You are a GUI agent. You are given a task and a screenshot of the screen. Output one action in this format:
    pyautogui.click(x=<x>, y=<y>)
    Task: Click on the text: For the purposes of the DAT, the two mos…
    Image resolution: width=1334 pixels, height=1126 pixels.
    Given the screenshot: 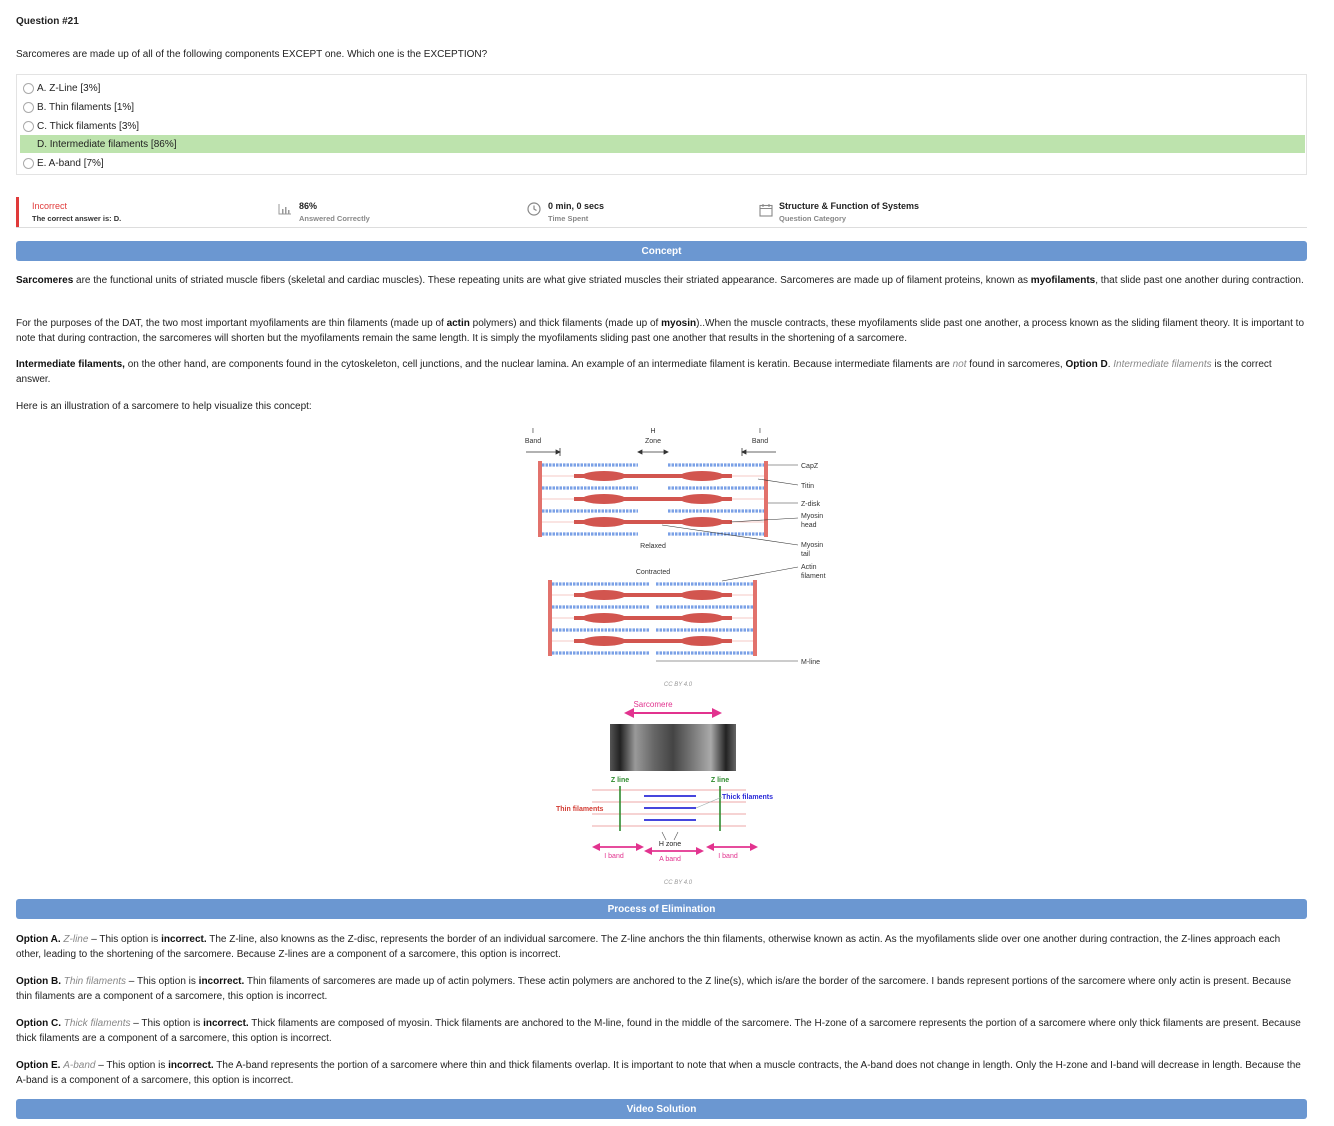 What is the action you would take?
    pyautogui.click(x=231, y=323)
    